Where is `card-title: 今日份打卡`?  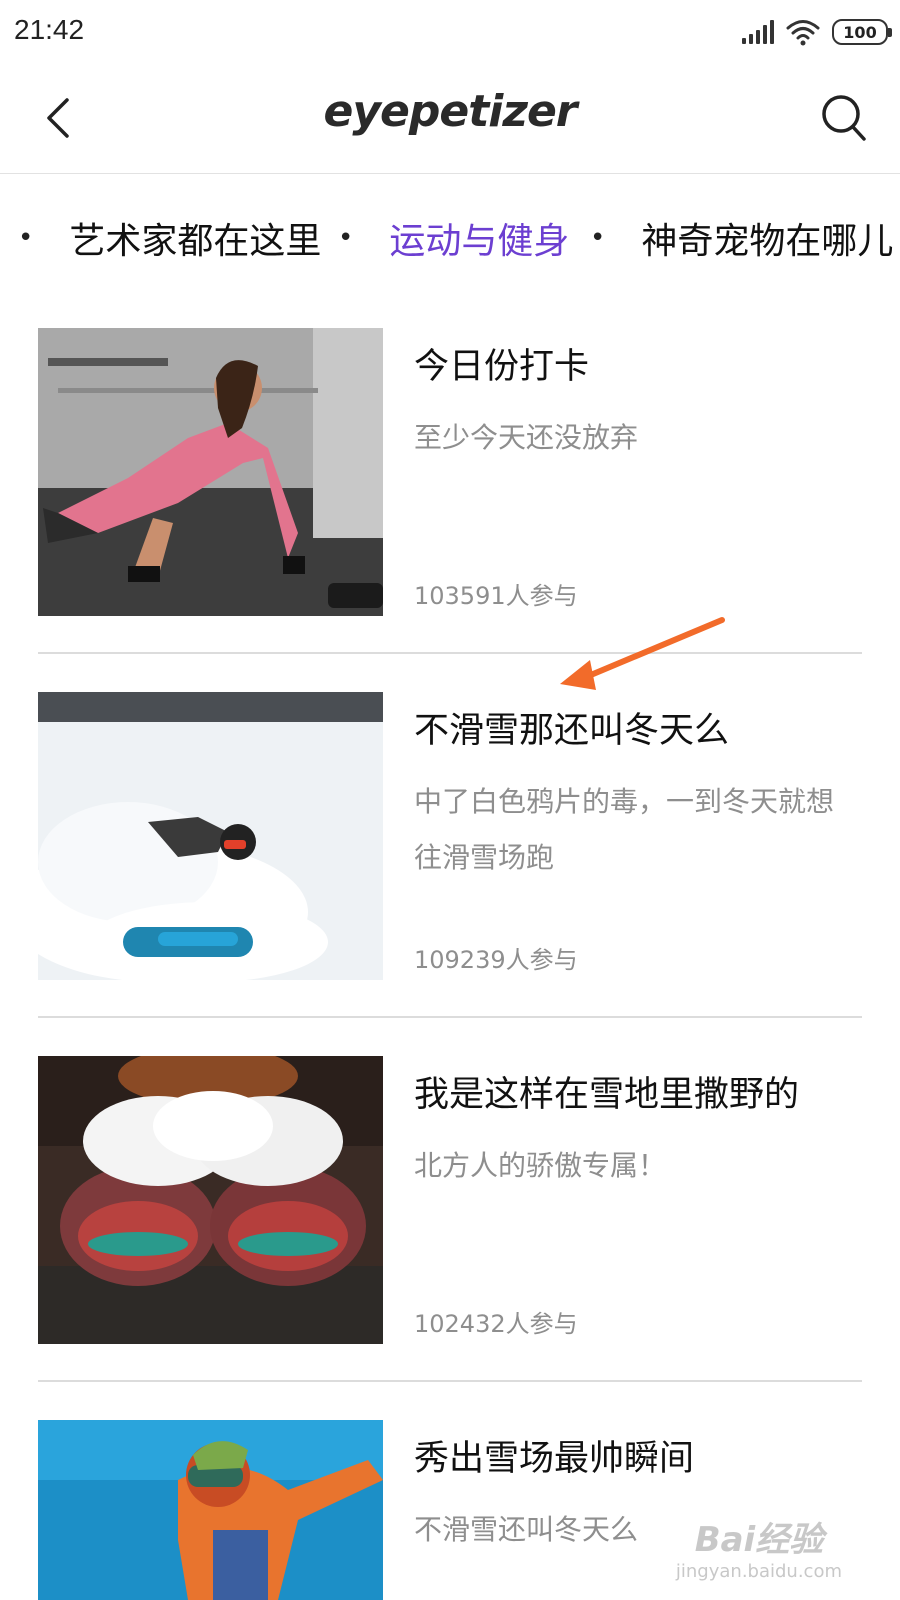 card-title: 今日份打卡 is located at coordinates (502, 367).